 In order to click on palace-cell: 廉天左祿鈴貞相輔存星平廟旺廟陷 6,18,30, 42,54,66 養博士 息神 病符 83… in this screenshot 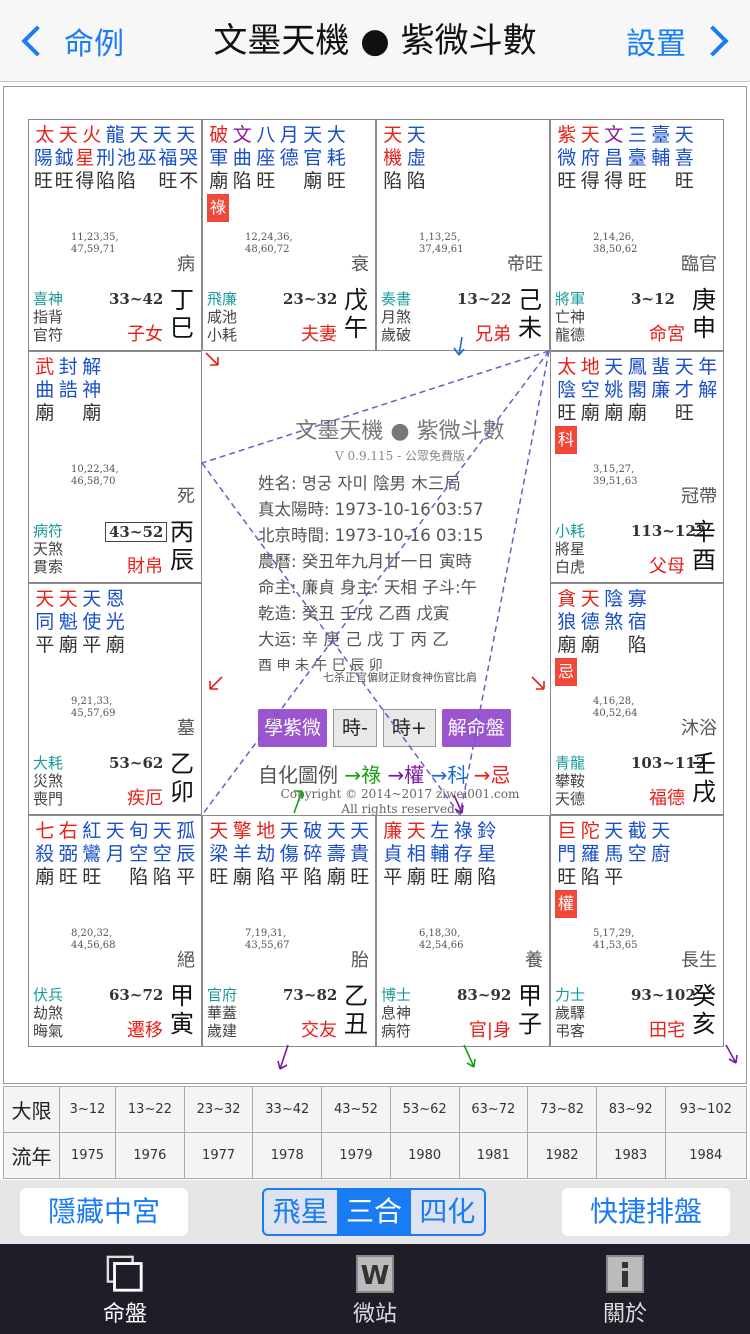, I will do `click(463, 931)`.